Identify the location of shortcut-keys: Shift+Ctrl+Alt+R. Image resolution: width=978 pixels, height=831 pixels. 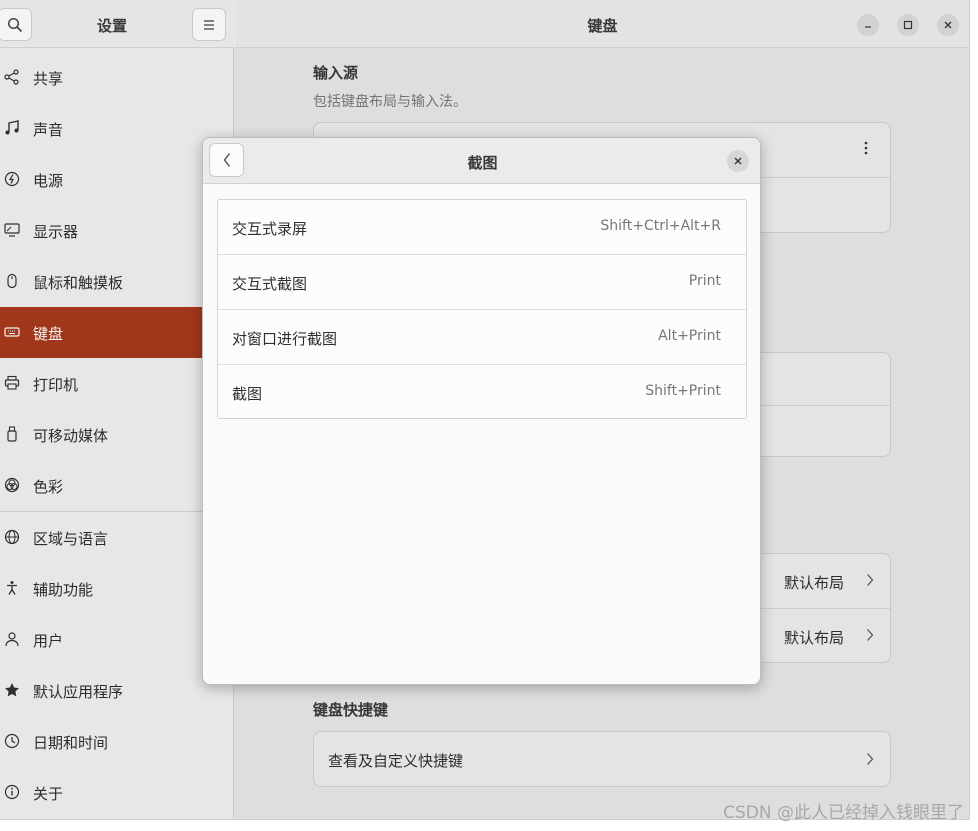
(660, 226).